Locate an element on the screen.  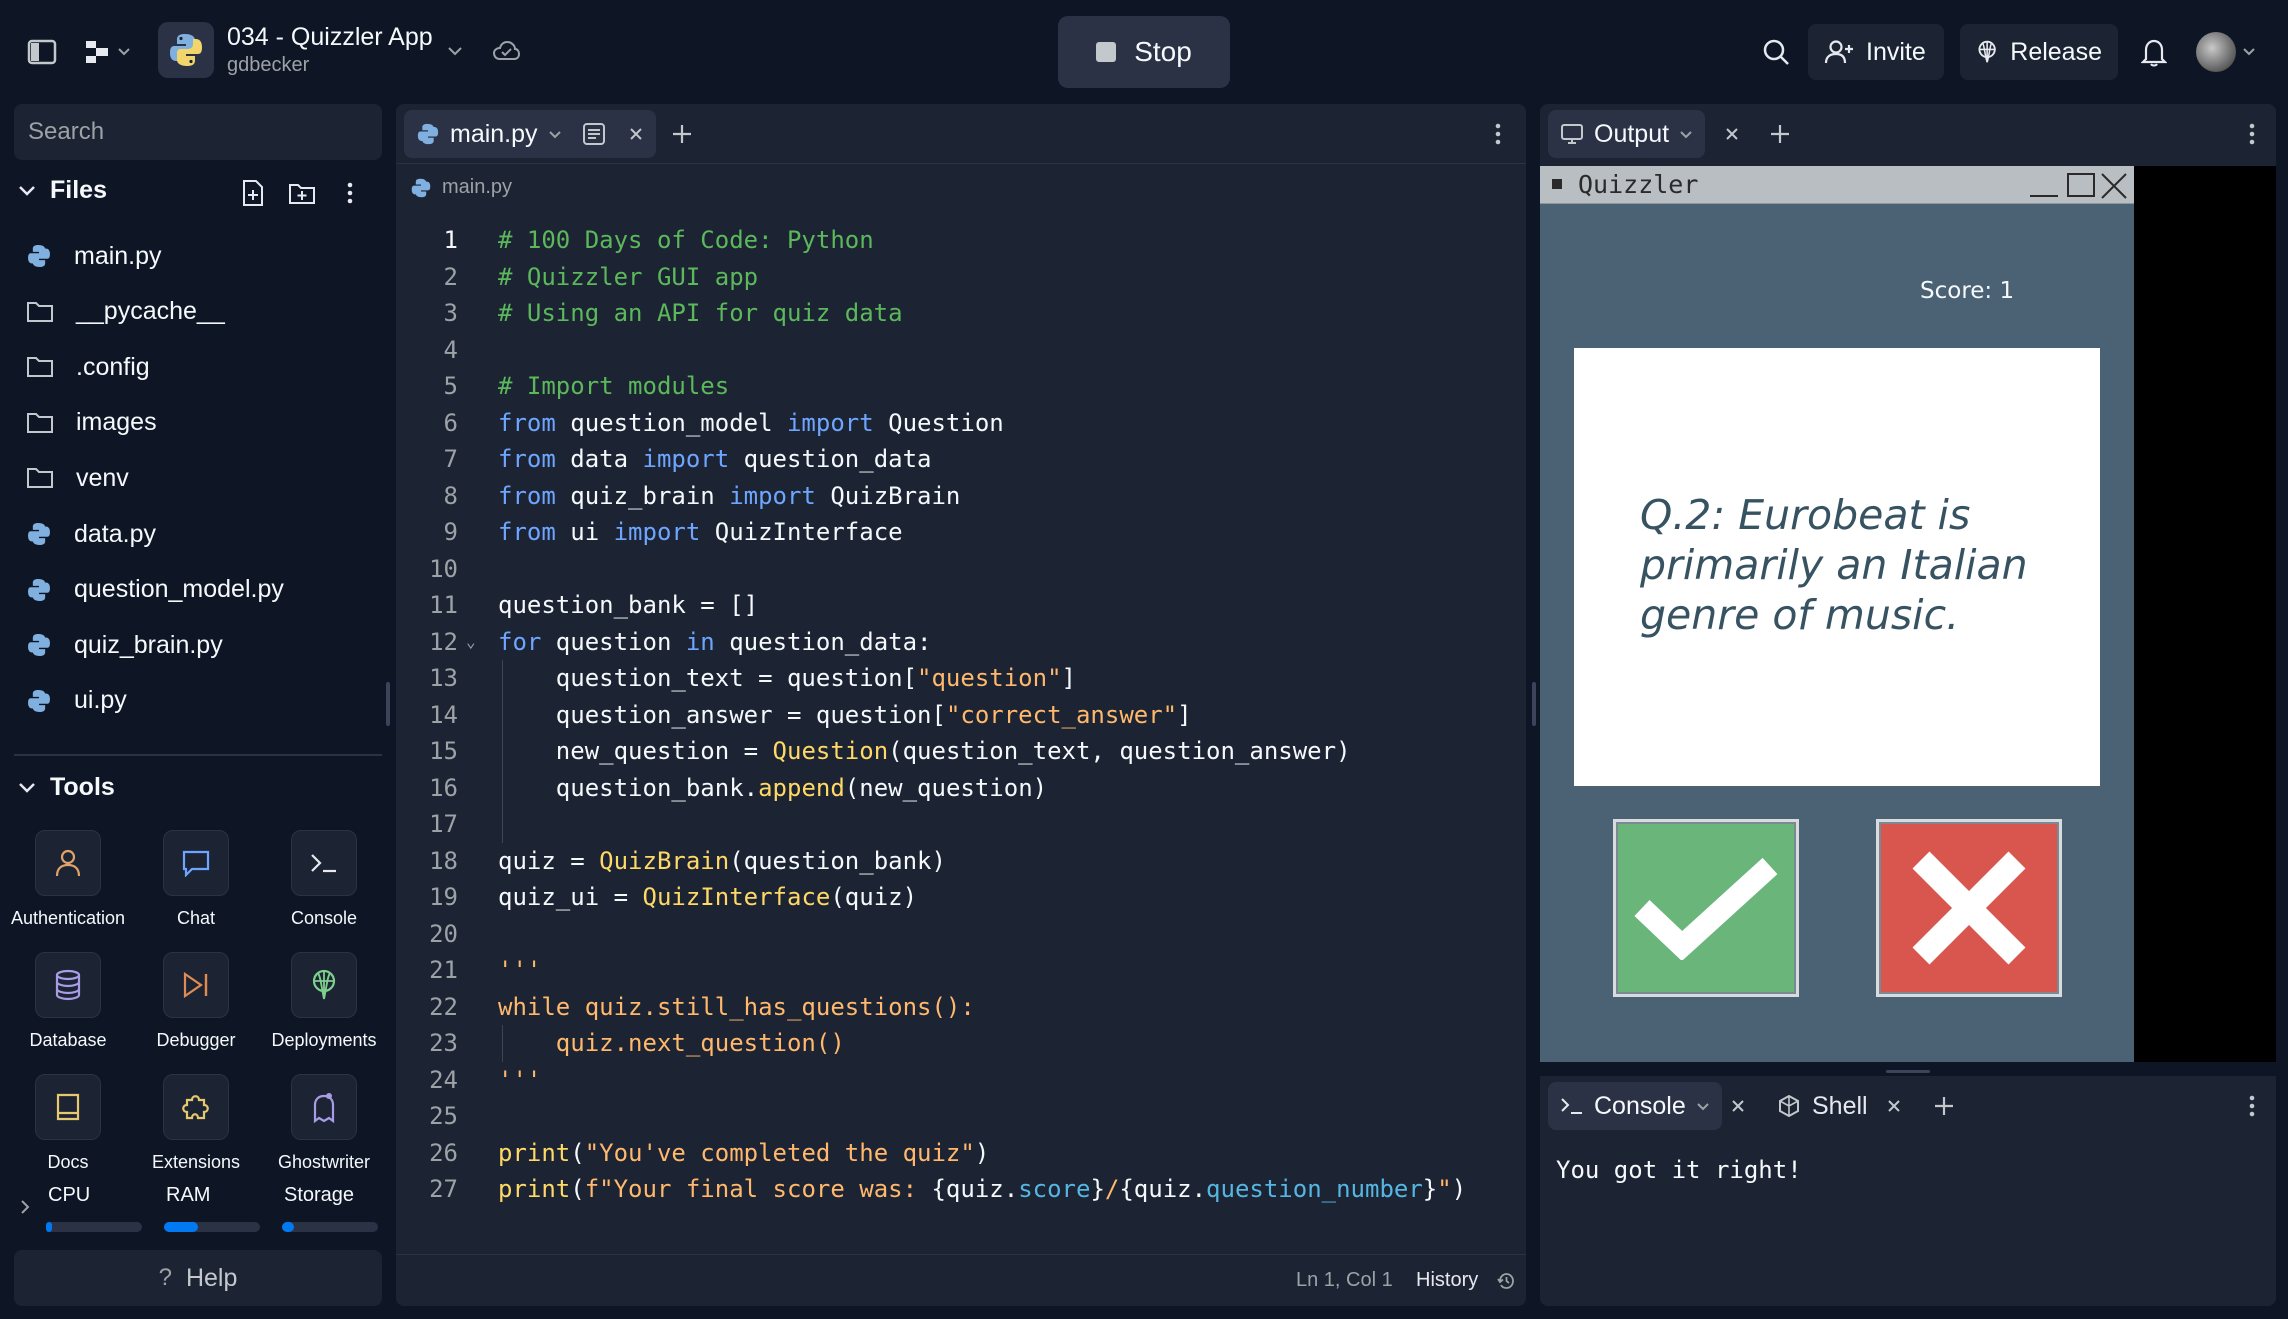
history-button: History is located at coordinates (1447, 1280).